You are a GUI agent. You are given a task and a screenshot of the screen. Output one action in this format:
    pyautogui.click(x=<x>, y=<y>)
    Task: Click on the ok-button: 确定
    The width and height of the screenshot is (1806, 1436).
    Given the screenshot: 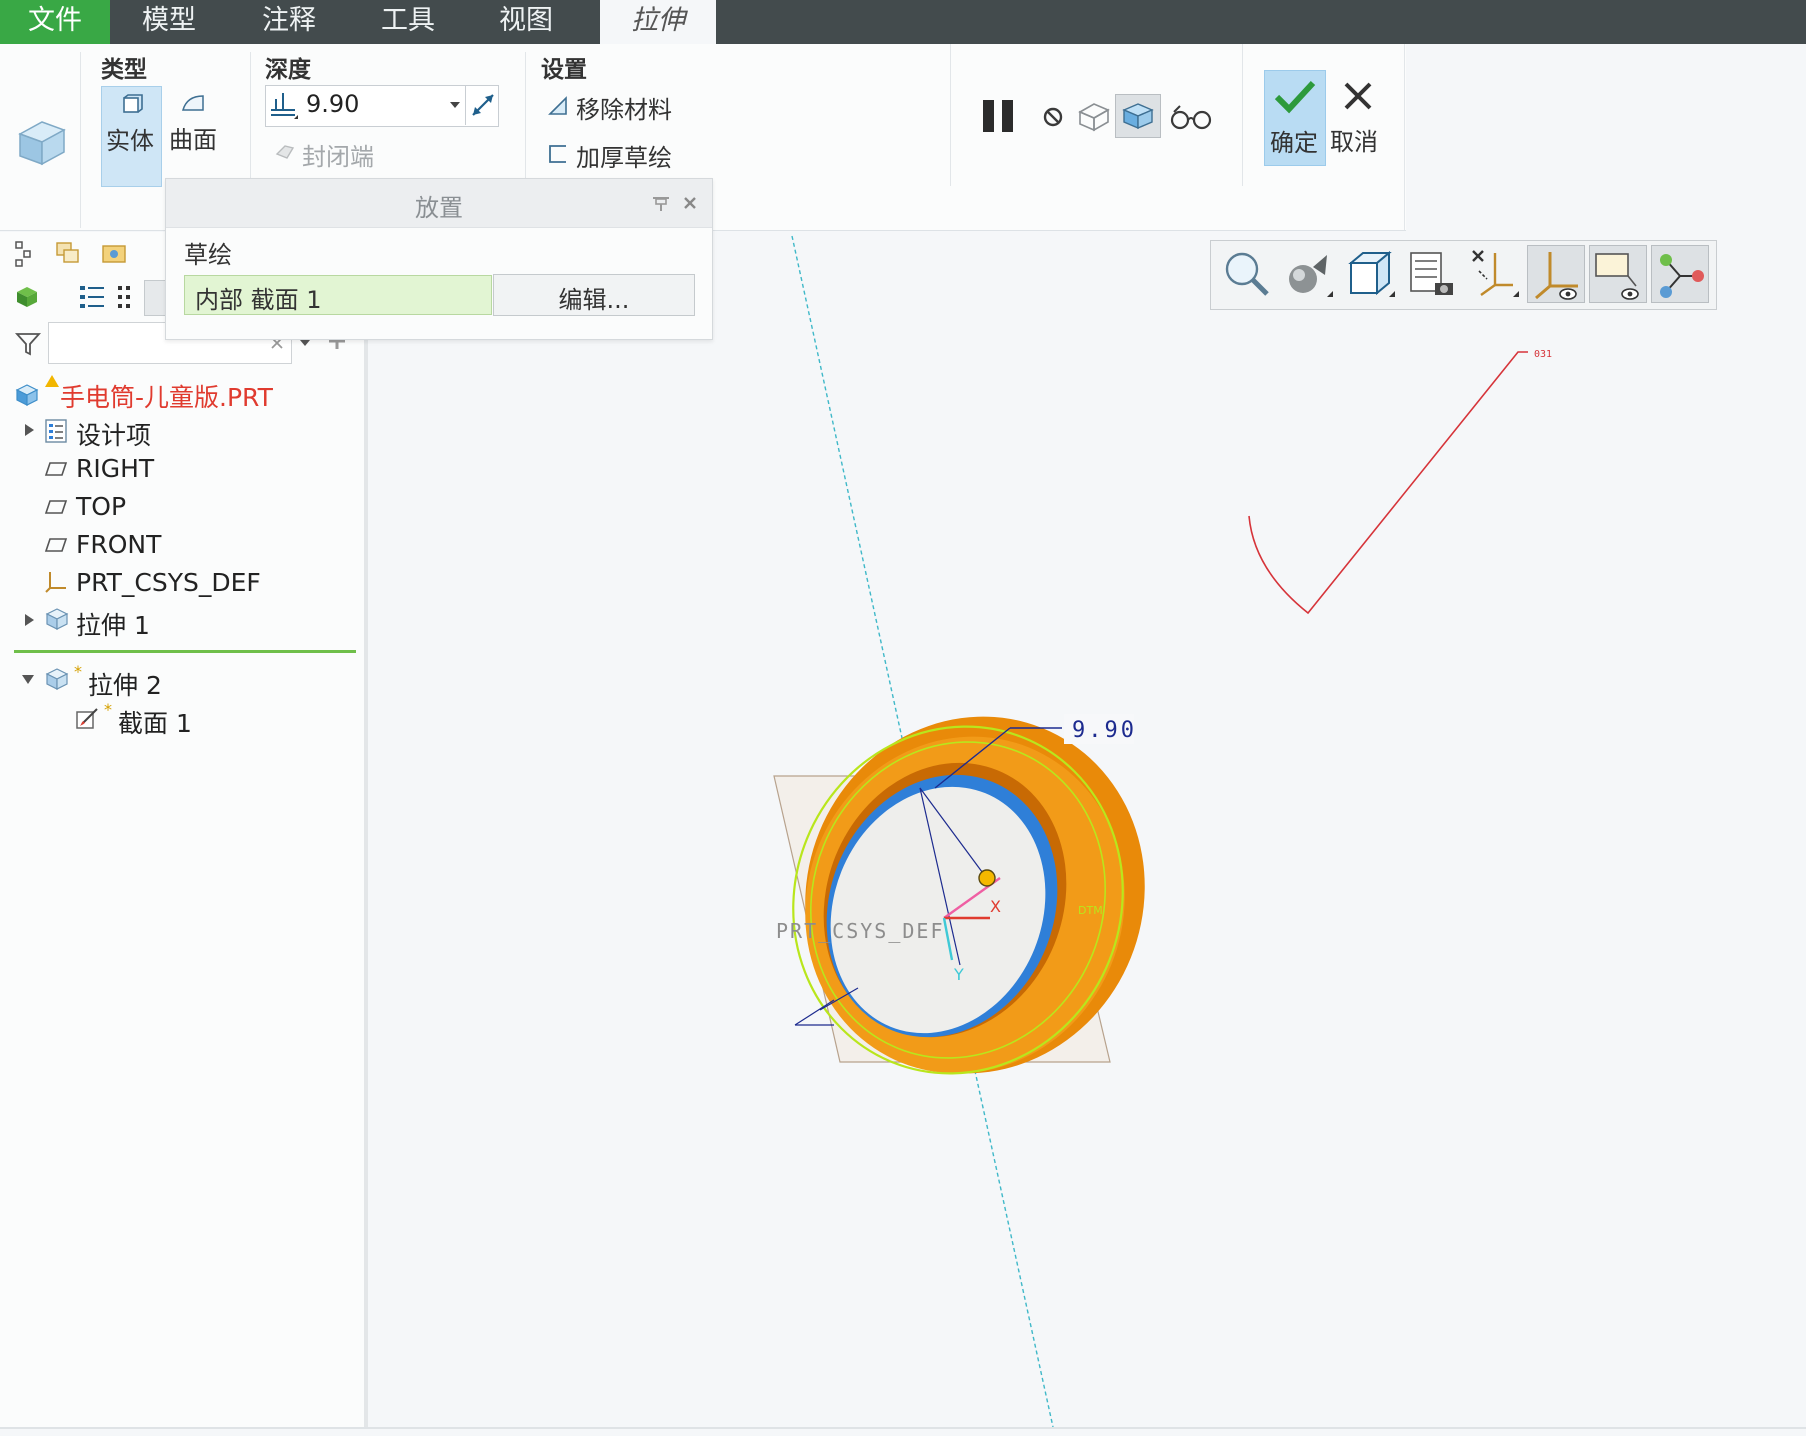 What is the action you would take?
    pyautogui.click(x=1295, y=118)
    